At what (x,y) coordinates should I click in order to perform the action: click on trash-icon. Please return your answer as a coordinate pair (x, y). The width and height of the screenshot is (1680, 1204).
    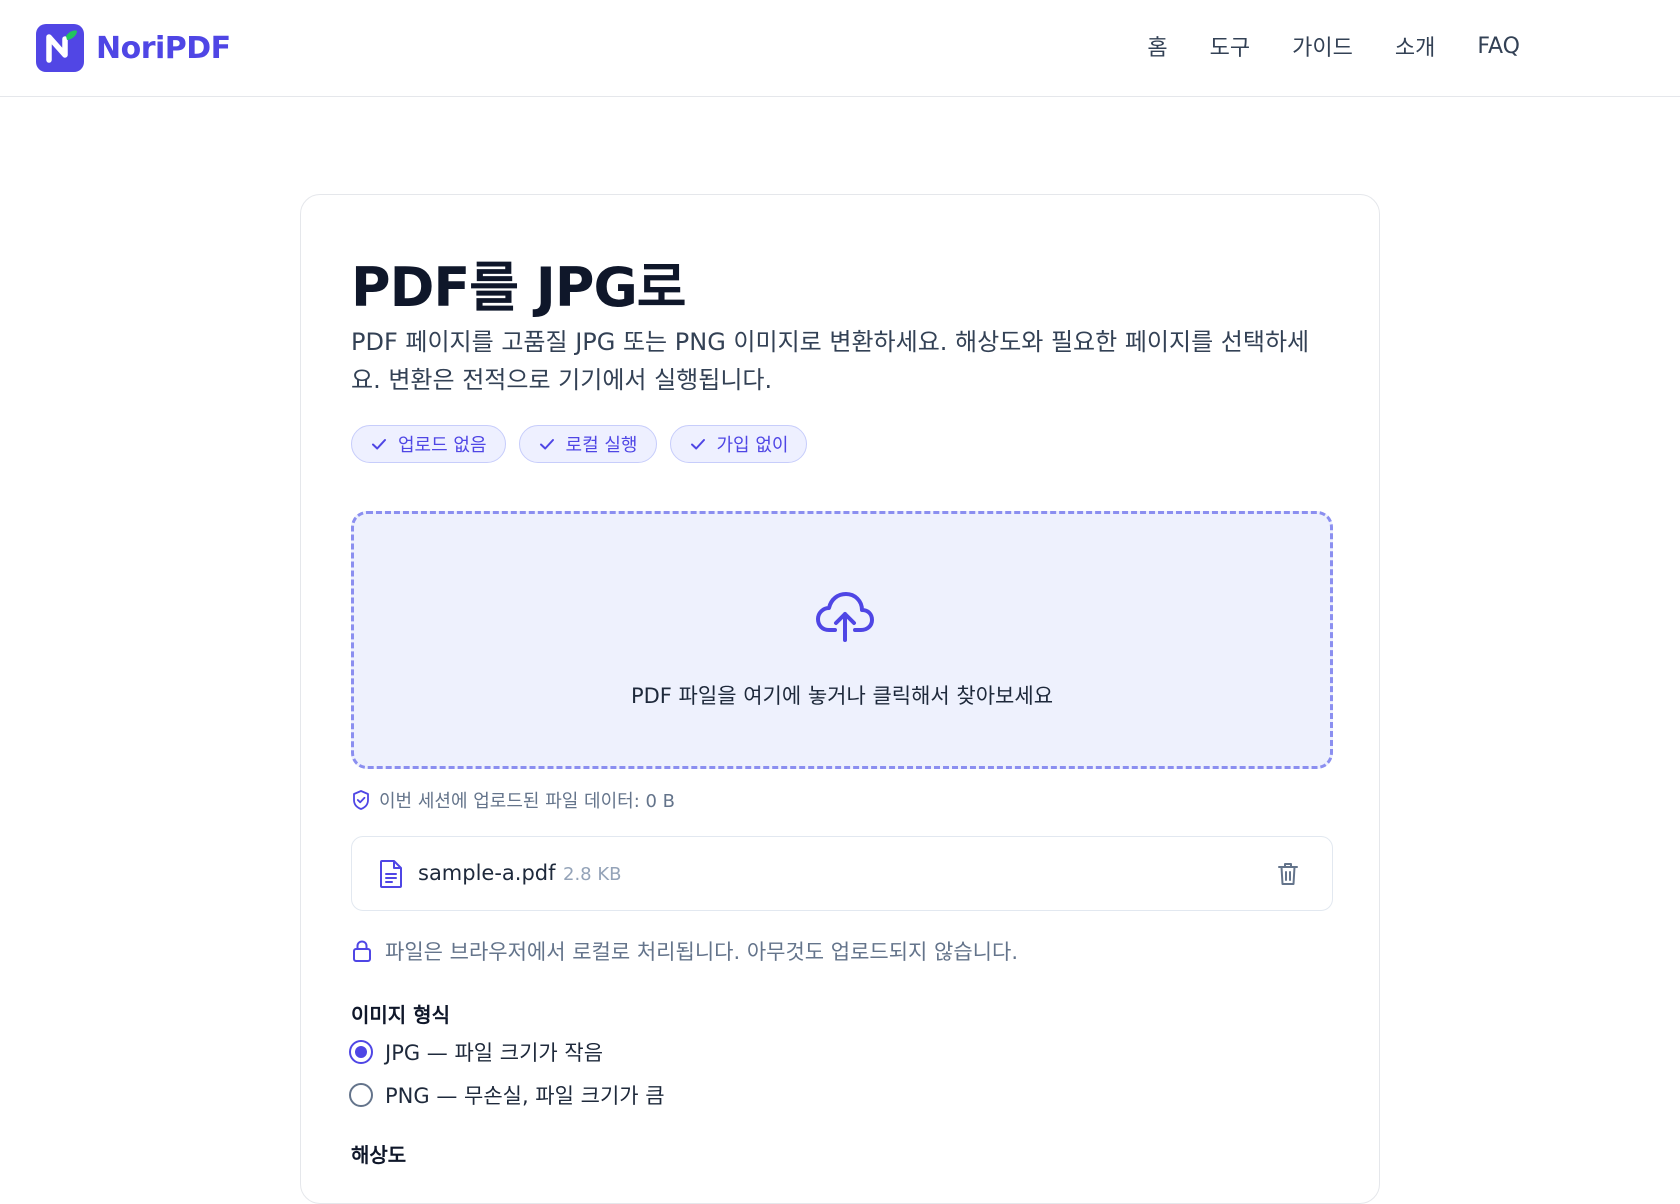
    Looking at the image, I should click on (1288, 874).